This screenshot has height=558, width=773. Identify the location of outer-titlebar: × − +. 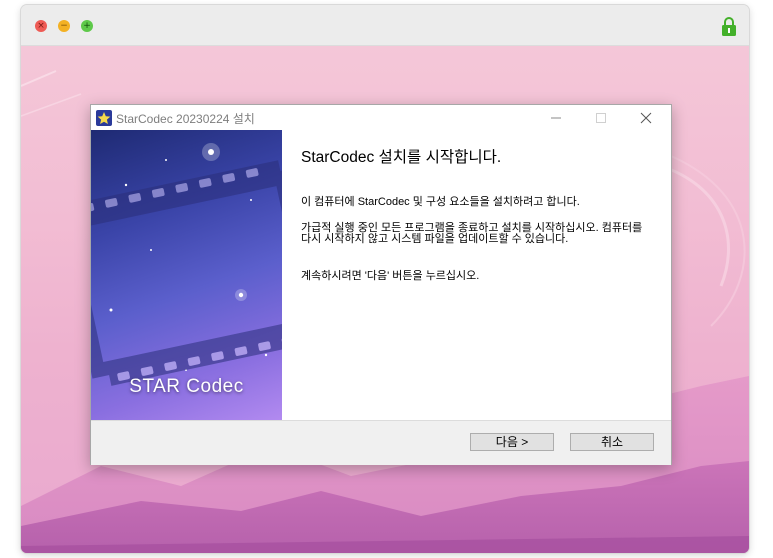
(385, 25).